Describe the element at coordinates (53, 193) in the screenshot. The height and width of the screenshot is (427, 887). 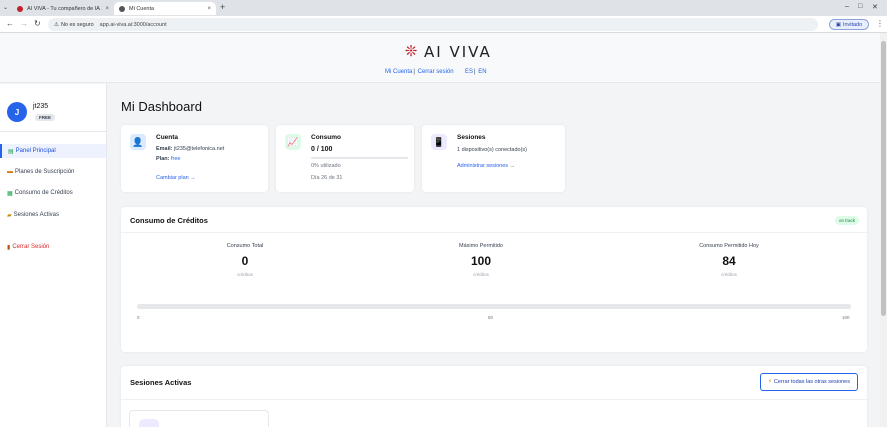
I see `sidebar-item-consumo: ▦ Consumo de Créditos` at that location.